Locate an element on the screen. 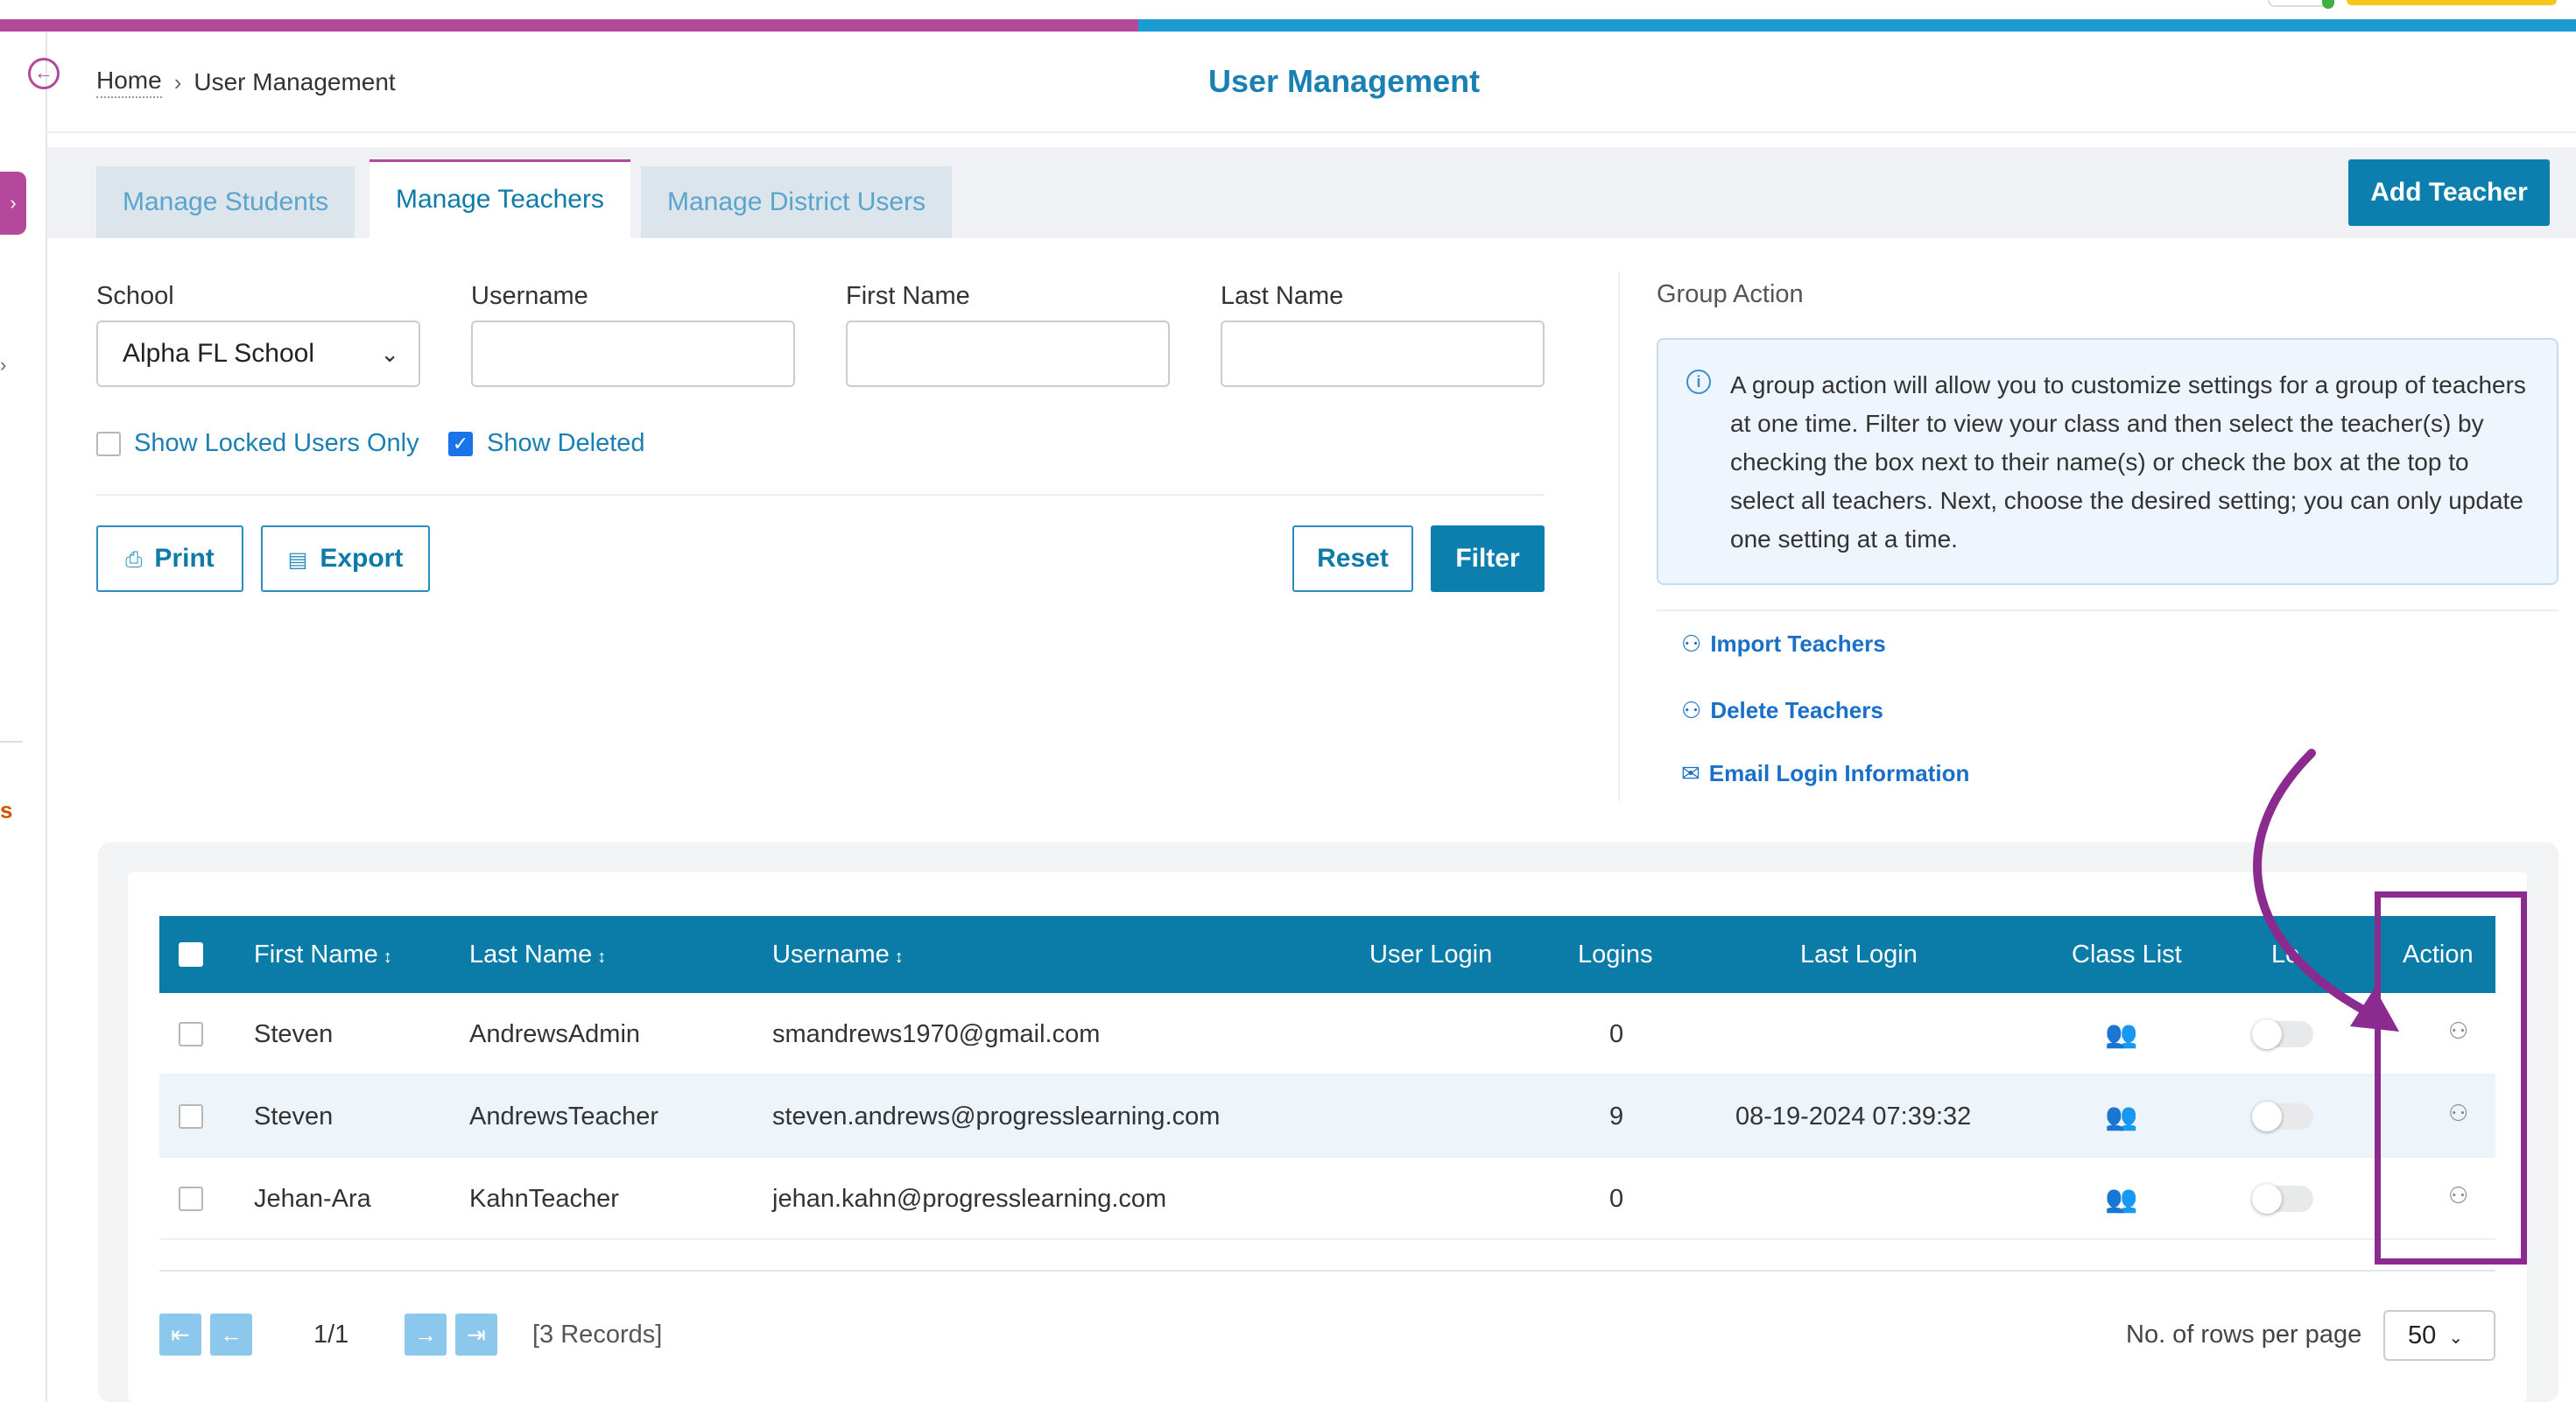 Image resolution: width=2576 pixels, height=1402 pixels. group-action-divider is located at coordinates (2107, 610).